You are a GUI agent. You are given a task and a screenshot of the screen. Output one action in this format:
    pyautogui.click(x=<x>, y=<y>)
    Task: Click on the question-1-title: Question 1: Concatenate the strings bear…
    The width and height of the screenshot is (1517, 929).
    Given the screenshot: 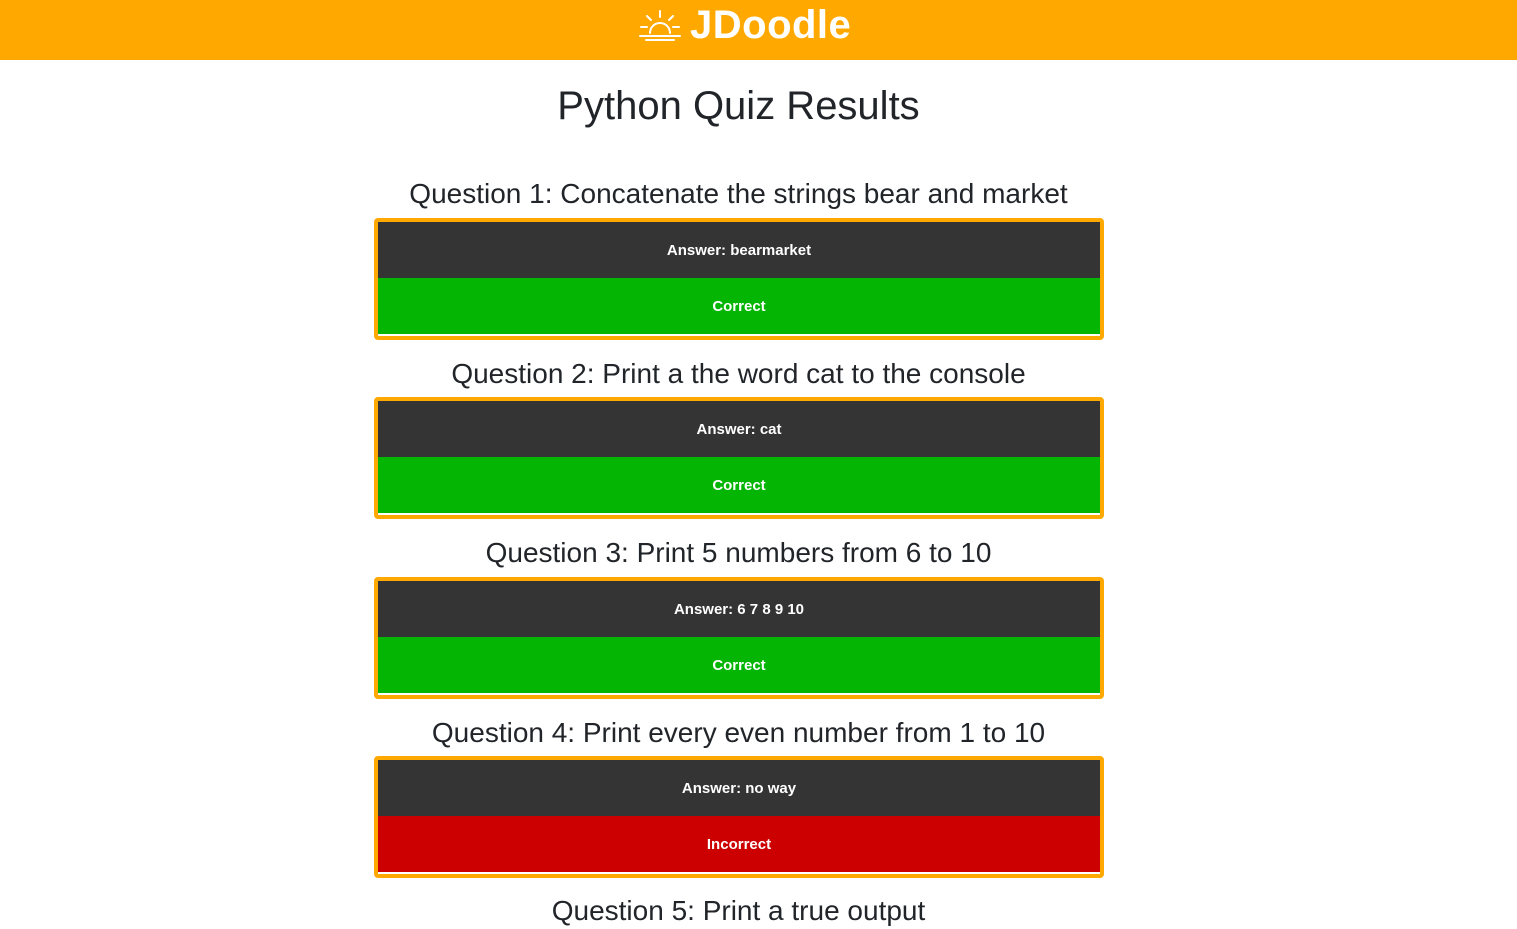 What is the action you would take?
    pyautogui.click(x=738, y=193)
    